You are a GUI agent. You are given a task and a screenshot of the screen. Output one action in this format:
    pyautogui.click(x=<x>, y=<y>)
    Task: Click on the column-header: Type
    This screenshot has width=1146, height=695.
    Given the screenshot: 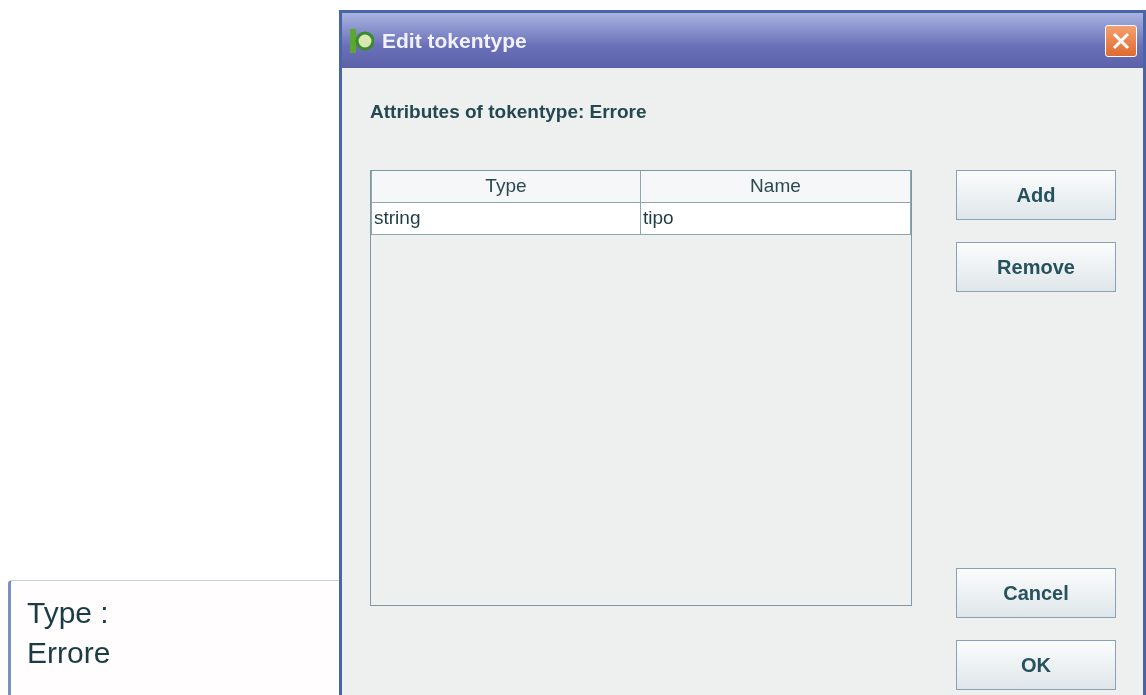 What is the action you would take?
    pyautogui.click(x=506, y=186)
    